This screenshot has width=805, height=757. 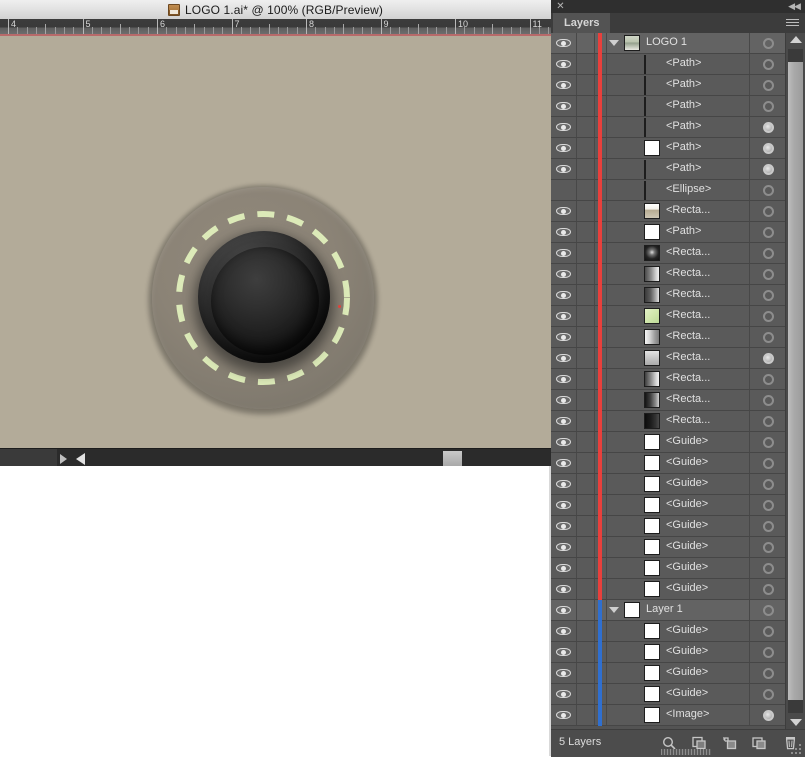 What do you see at coordinates (678, 610) in the screenshot?
I see `layer-row: Layer 1` at bounding box center [678, 610].